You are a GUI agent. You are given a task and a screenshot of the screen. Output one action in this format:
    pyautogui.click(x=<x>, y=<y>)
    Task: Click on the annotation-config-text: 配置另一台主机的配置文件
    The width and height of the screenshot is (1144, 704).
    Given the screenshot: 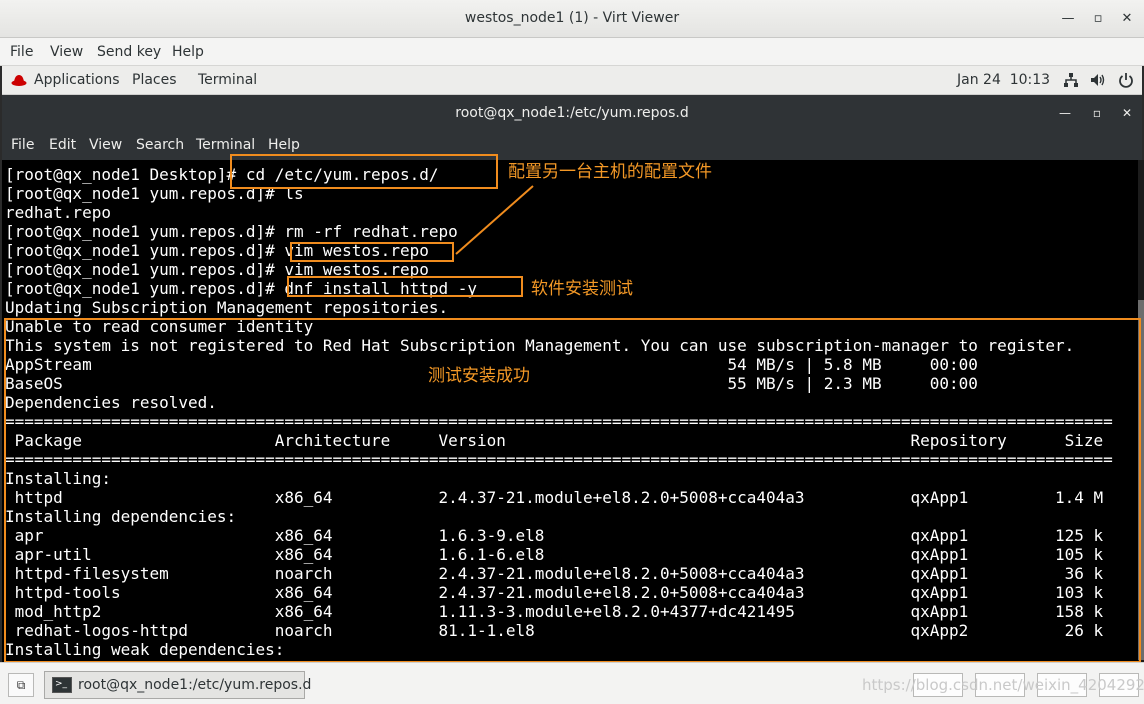 What is the action you would take?
    pyautogui.click(x=610, y=172)
    